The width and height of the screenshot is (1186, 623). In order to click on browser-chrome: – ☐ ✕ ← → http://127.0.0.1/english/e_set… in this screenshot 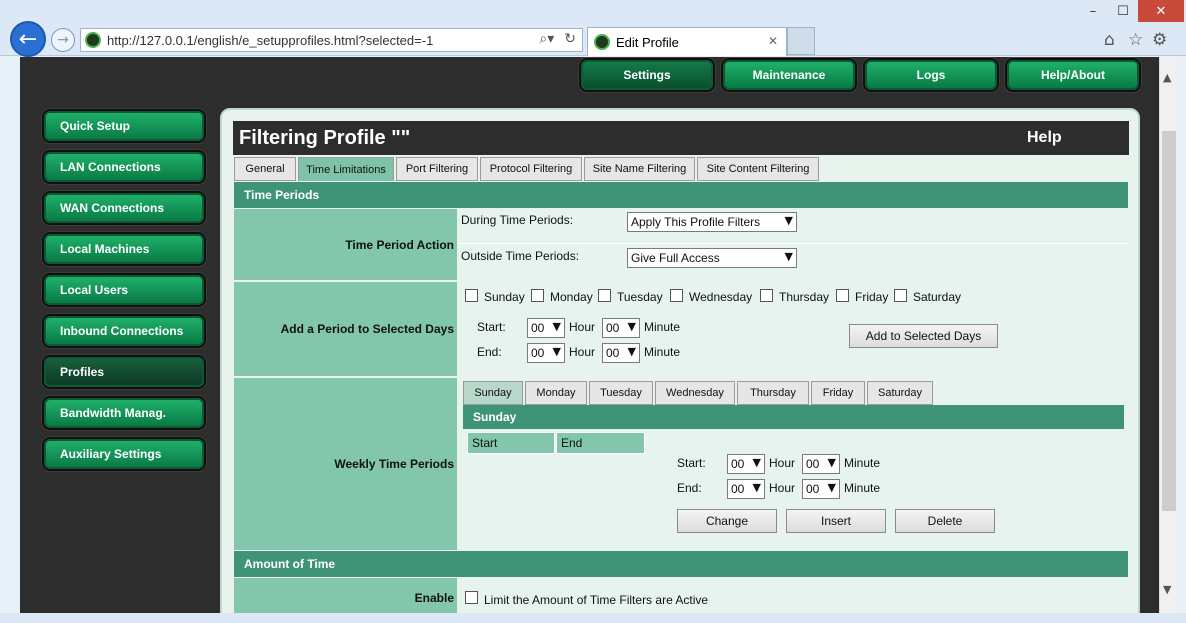, I will do `click(593, 28)`.